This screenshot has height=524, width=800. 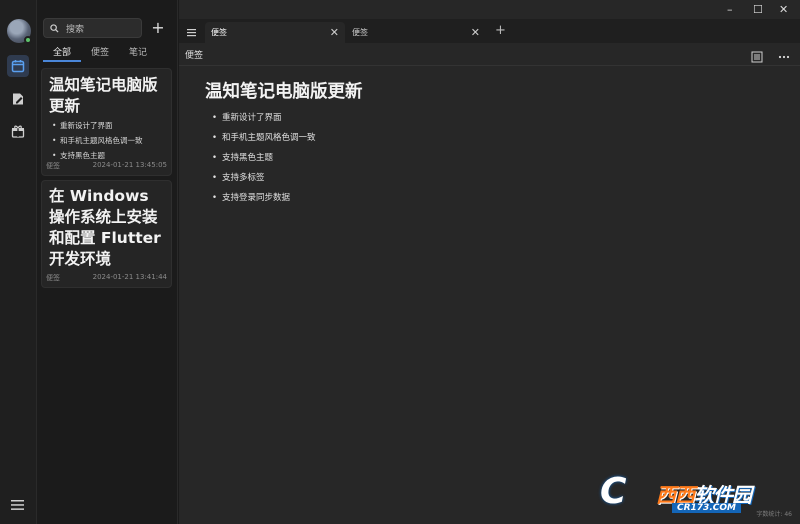 What do you see at coordinates (54, 28) in the screenshot?
I see `search-icon` at bounding box center [54, 28].